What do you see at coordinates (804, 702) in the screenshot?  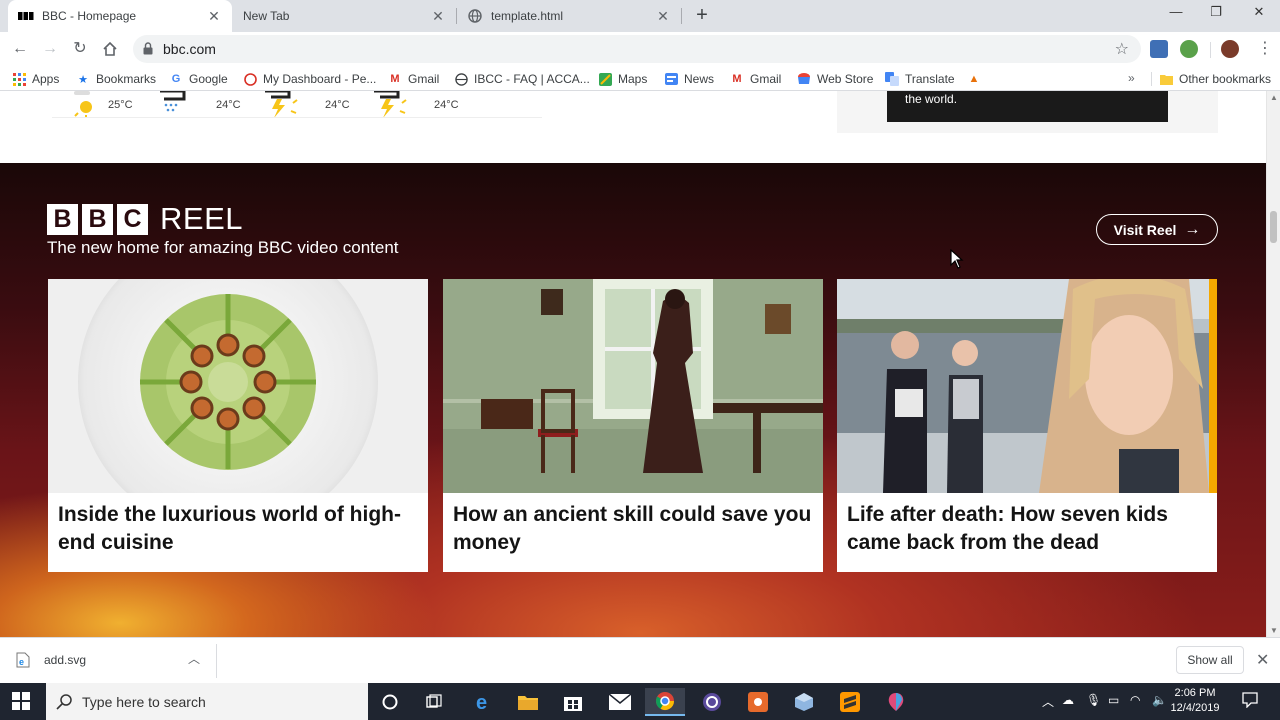 I see `app-cube-icon` at bounding box center [804, 702].